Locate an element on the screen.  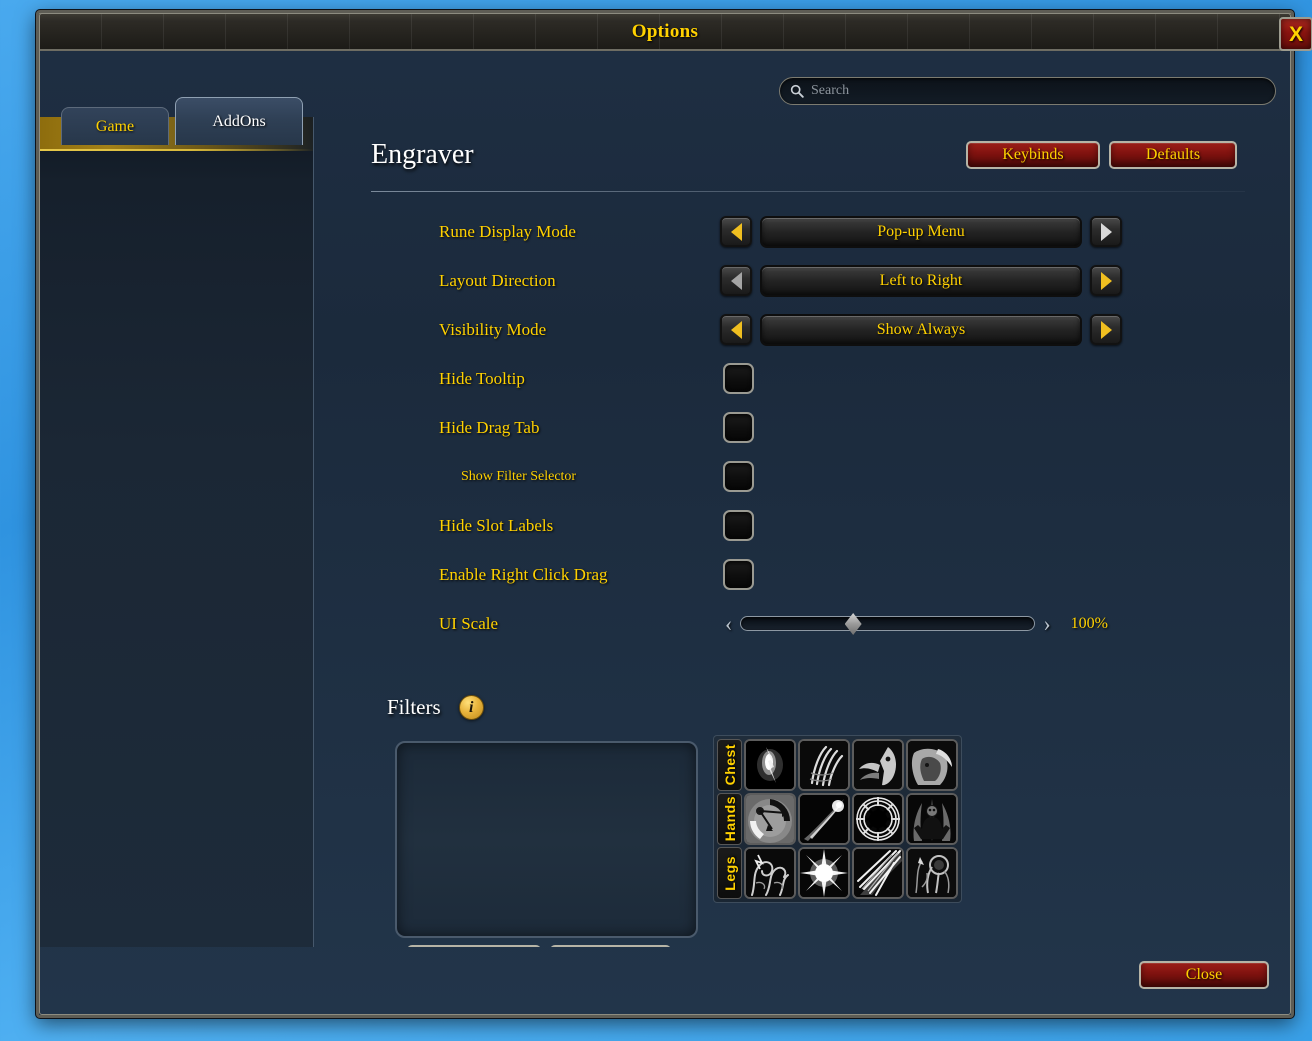
rune-feather-icon is located at coordinates (878, 873).